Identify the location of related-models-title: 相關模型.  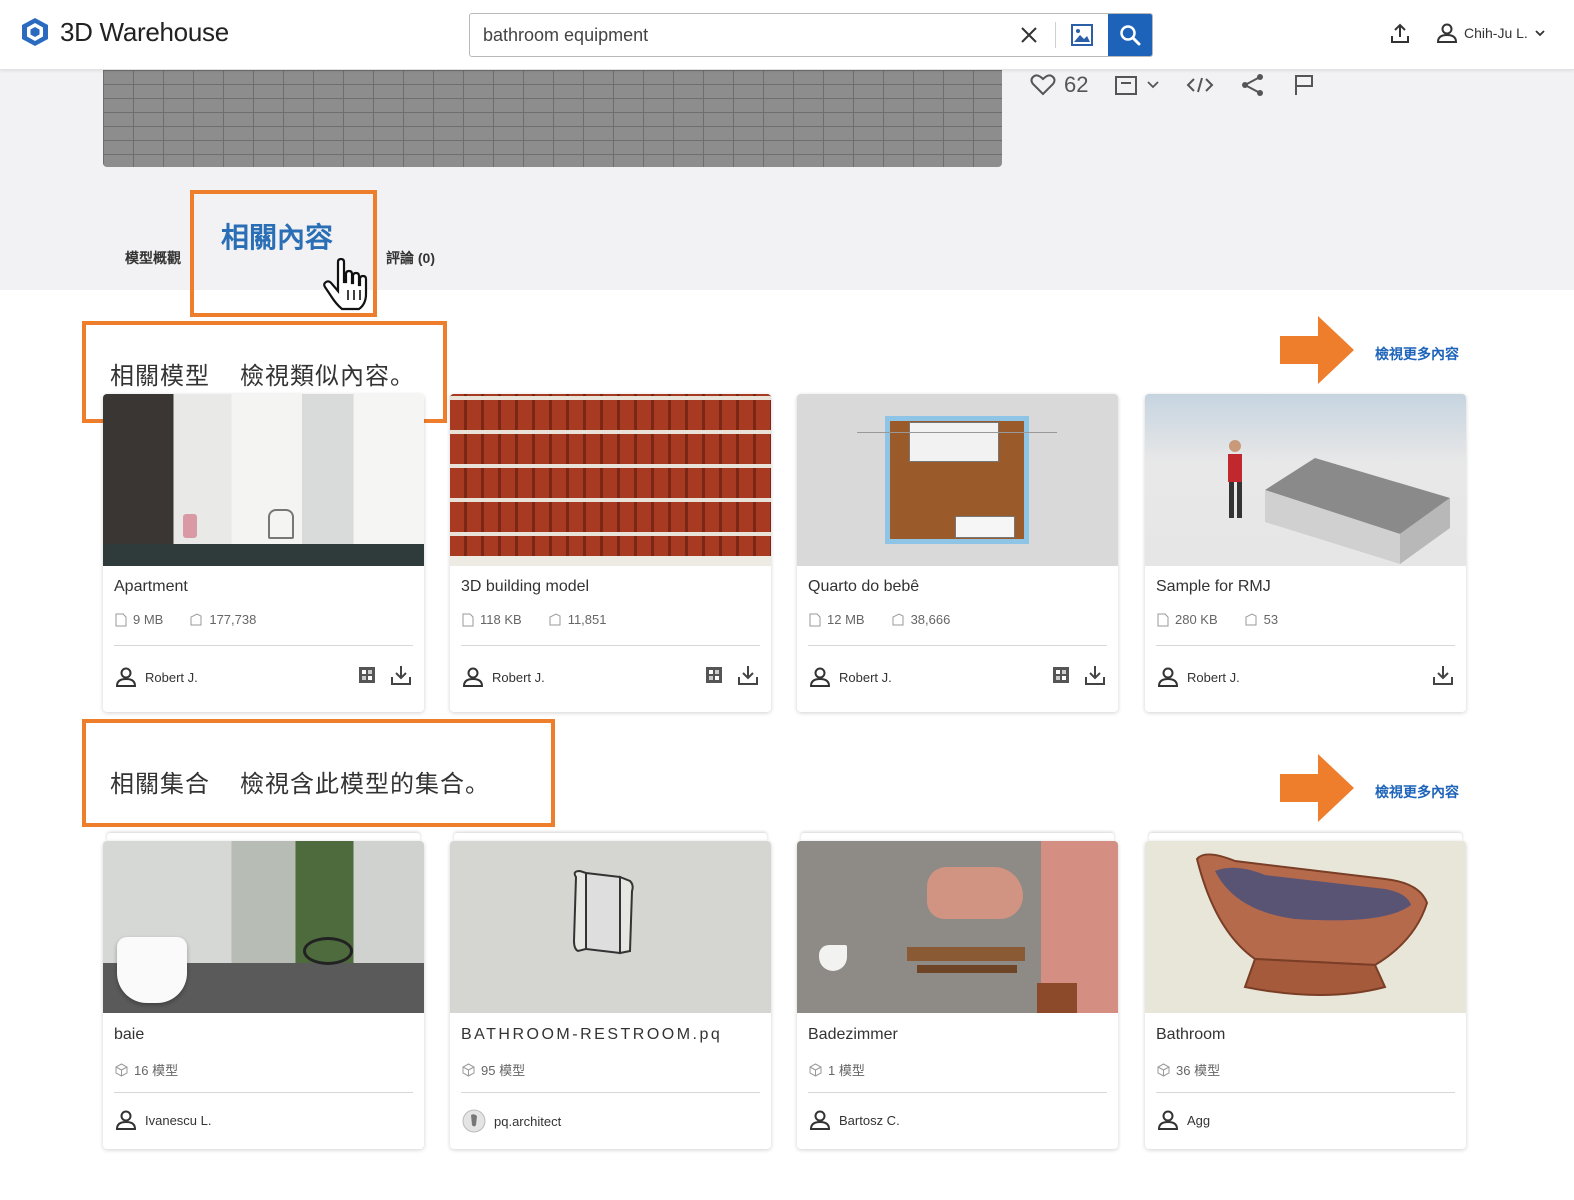
(160, 376).